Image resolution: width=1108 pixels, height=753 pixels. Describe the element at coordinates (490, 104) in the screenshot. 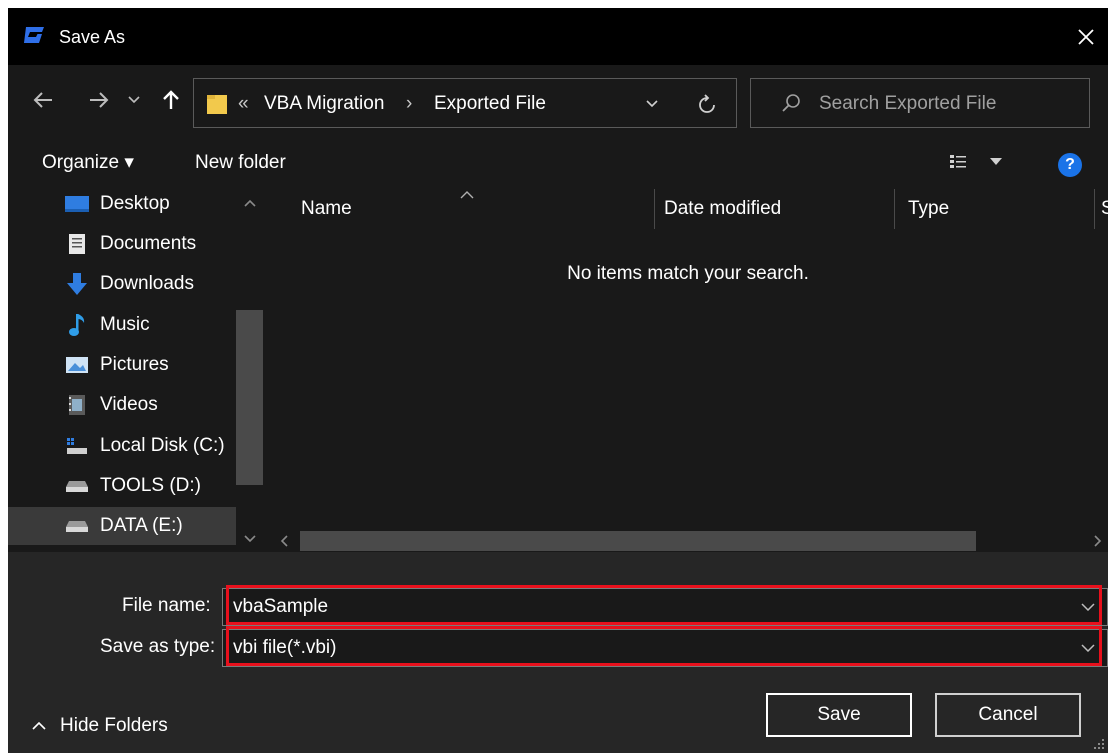

I see `breadcrumb-exported-file: Exported File` at that location.